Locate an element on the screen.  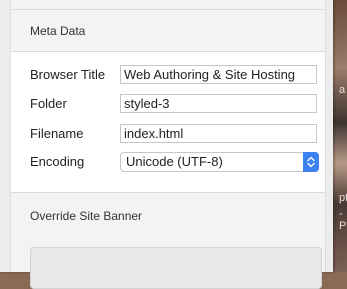
desktop-text-fragment: -P is located at coordinates (343, 220).